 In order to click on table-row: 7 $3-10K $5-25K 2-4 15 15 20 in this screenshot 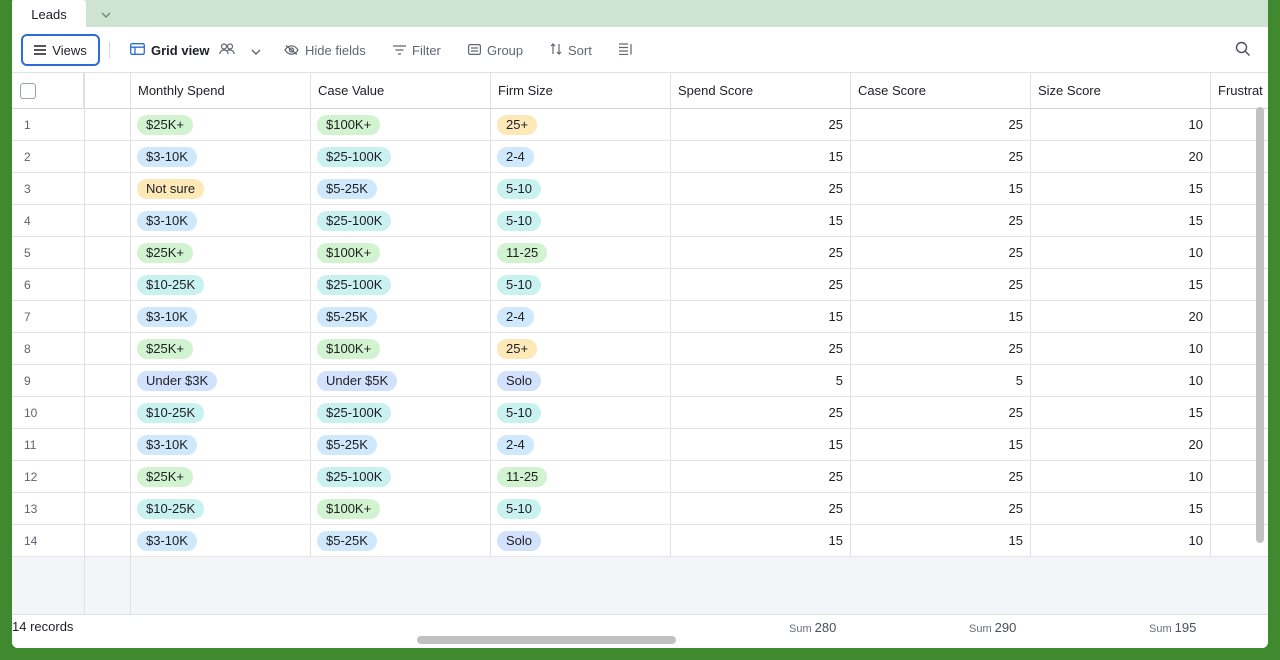, I will do `click(640, 317)`.